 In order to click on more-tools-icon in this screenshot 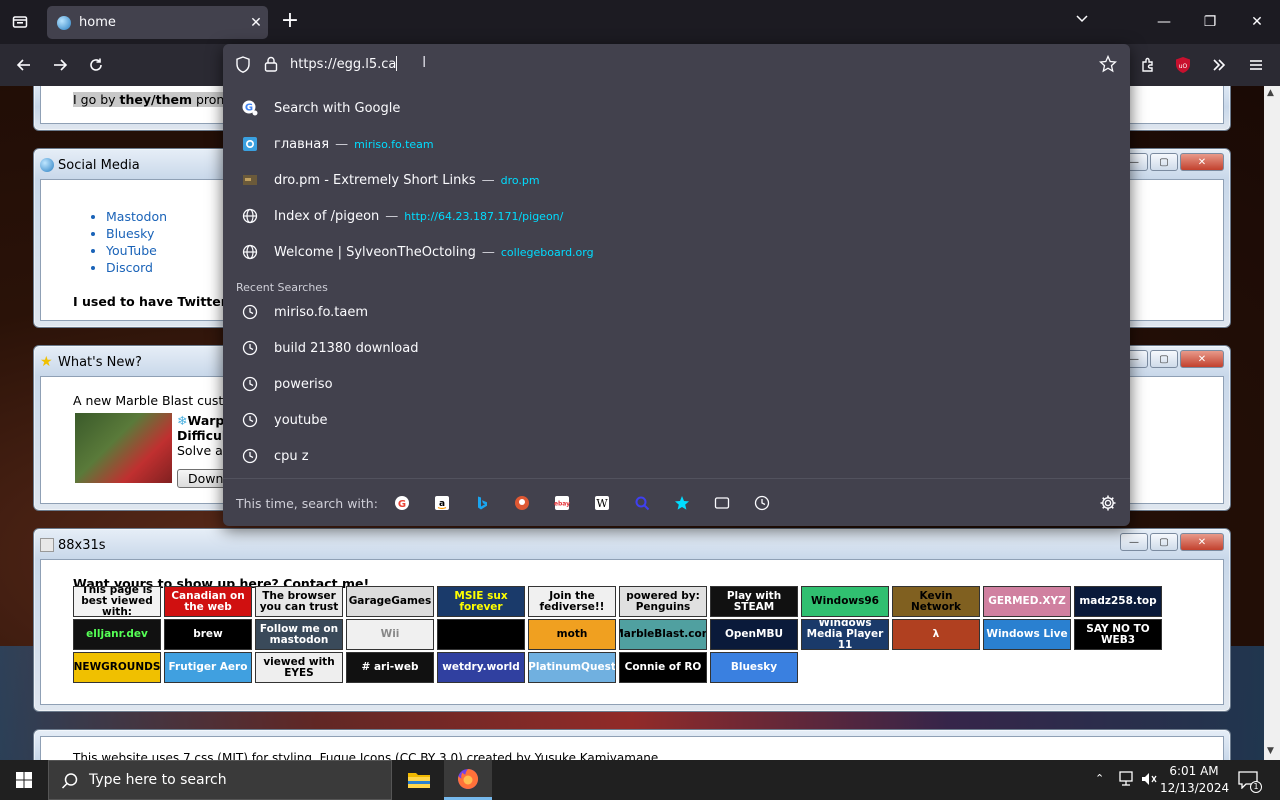, I will do `click(1219, 65)`.